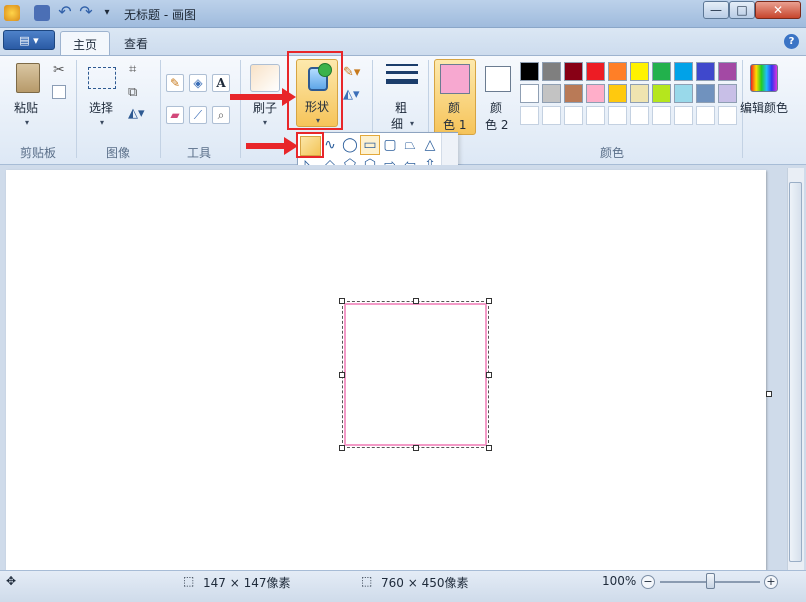 The height and width of the screenshot is (602, 806). I want to click on zoom-out-button: −, so click(648, 582).